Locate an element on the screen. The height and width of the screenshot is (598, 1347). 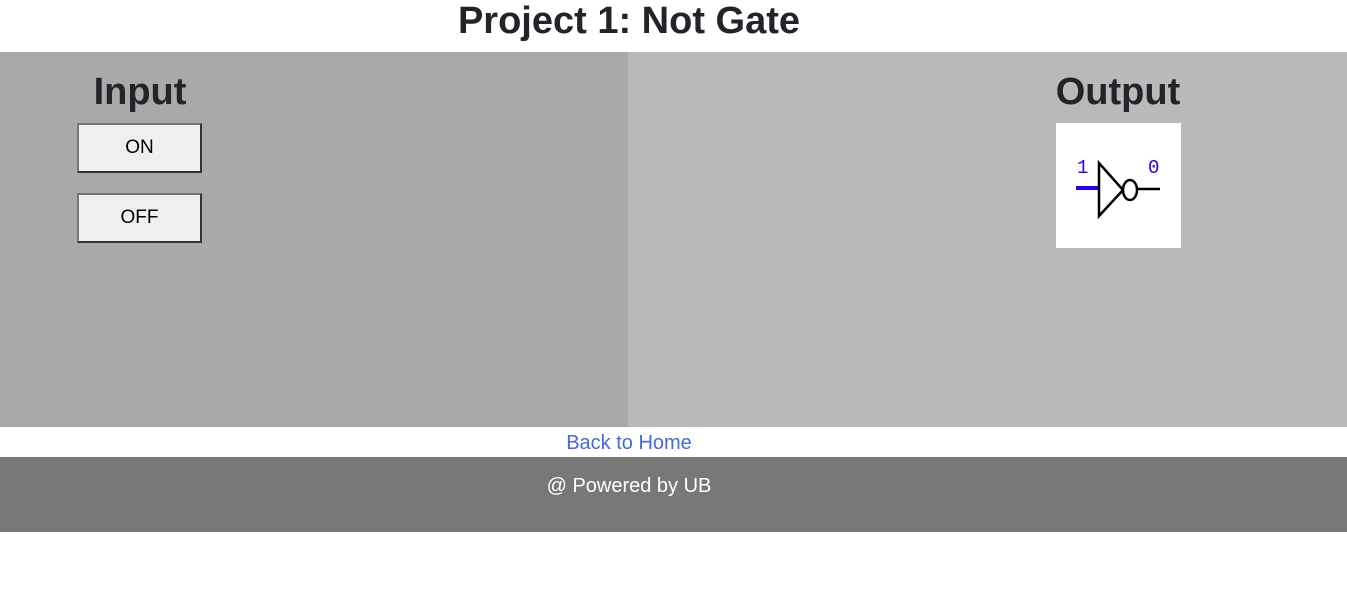
footer: @ Powered by UB is located at coordinates (673, 494).